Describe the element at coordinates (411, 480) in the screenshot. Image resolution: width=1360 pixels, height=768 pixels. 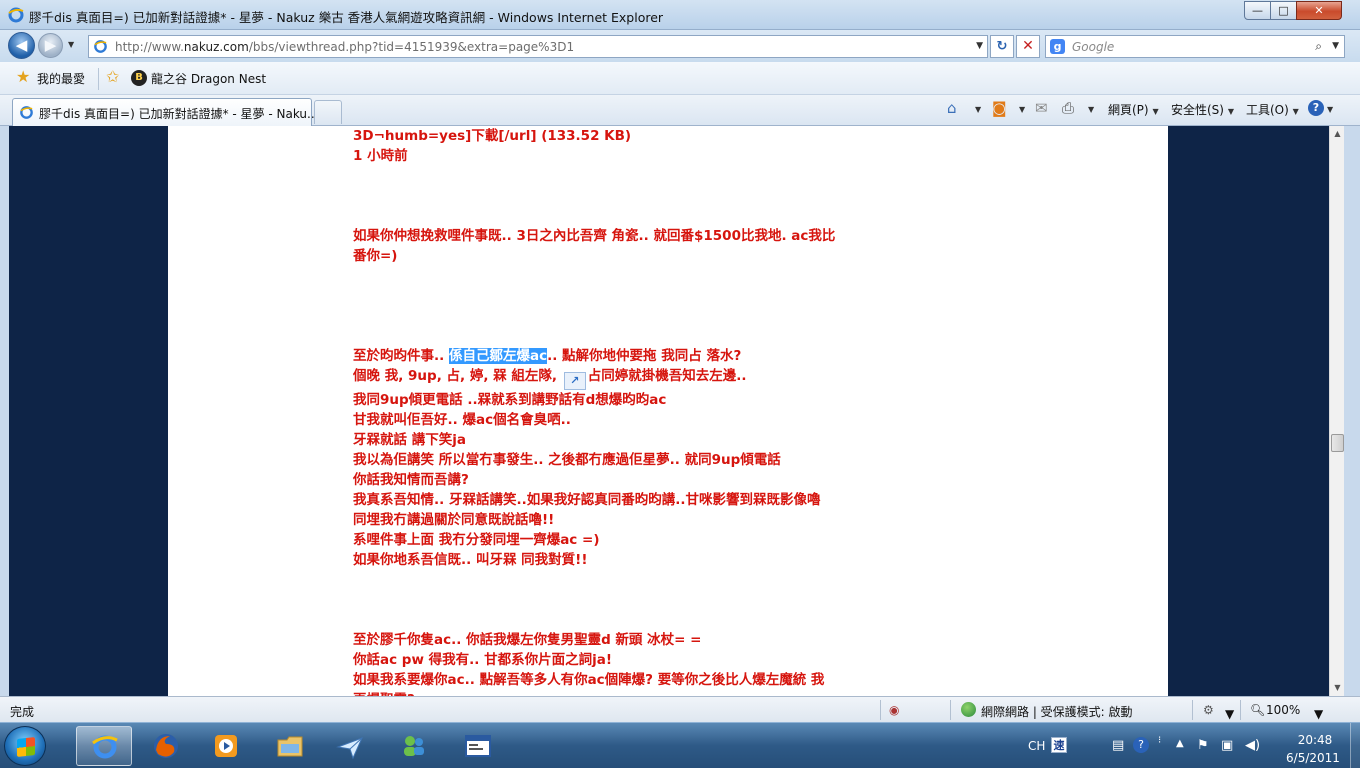
I see `post-text: 你話我知情而吾講?` at that location.